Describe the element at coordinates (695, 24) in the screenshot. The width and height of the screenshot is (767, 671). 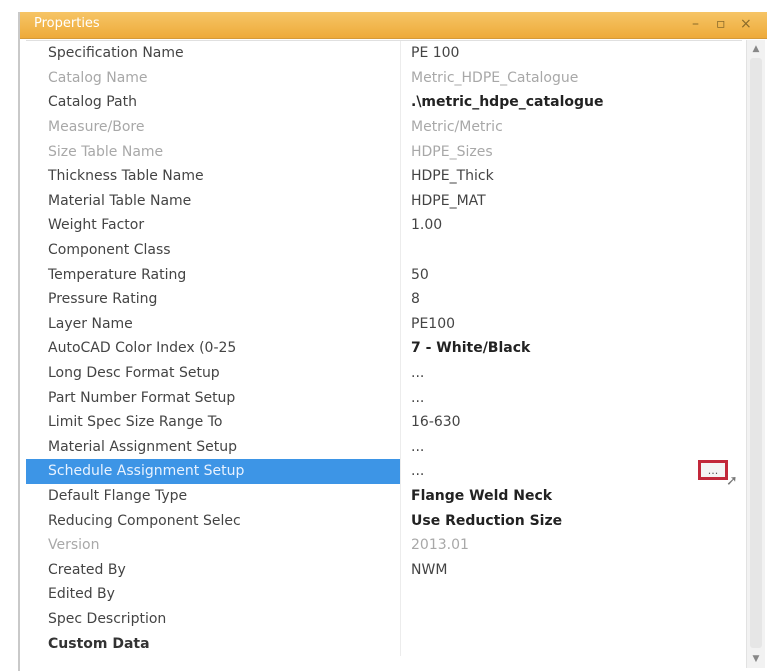
I see `minimize-icon: –` at that location.